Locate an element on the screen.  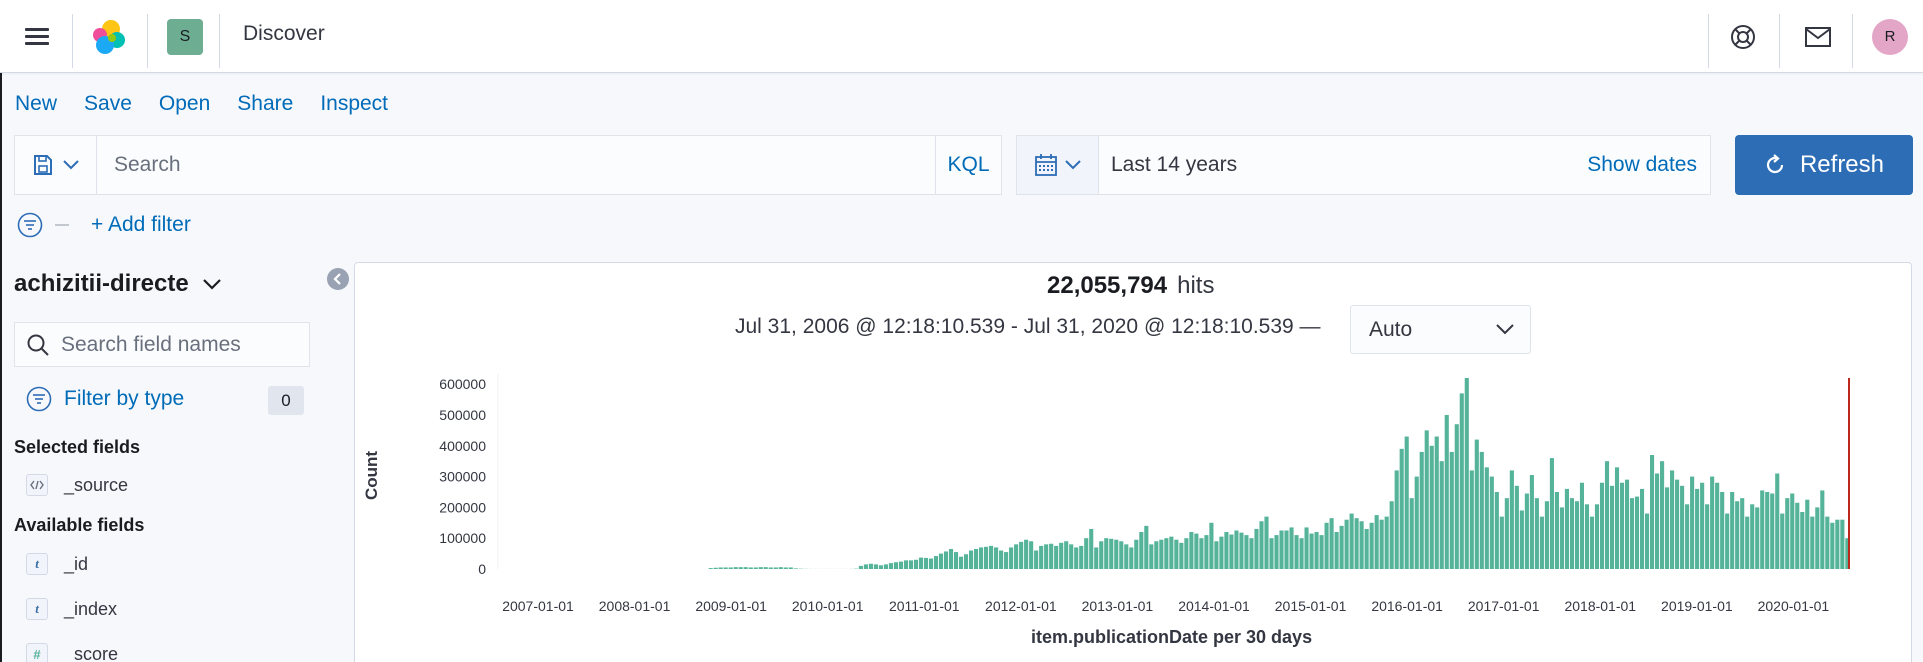
inspect-link: Inspect is located at coordinates (354, 104).